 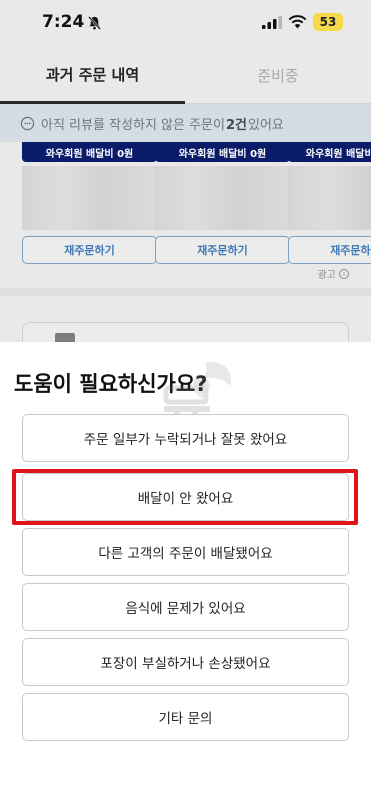 What do you see at coordinates (272, 22) in the screenshot?
I see `cellular-signal-icon` at bounding box center [272, 22].